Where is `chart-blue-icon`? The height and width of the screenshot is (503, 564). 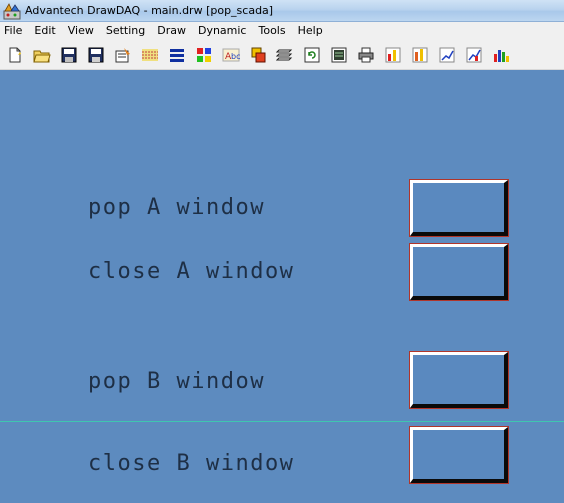 chart-blue-icon is located at coordinates (447, 54).